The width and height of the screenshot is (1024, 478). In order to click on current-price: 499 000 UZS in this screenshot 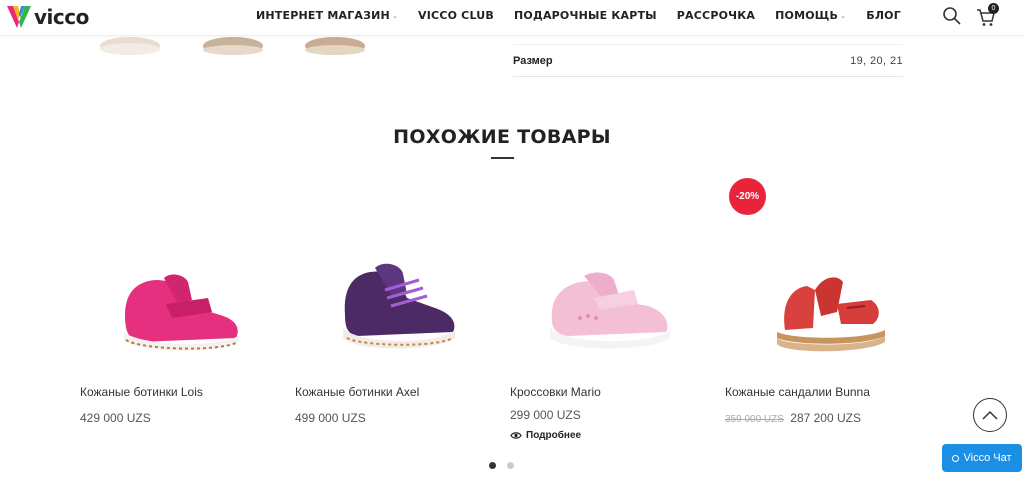, I will do `click(330, 418)`.